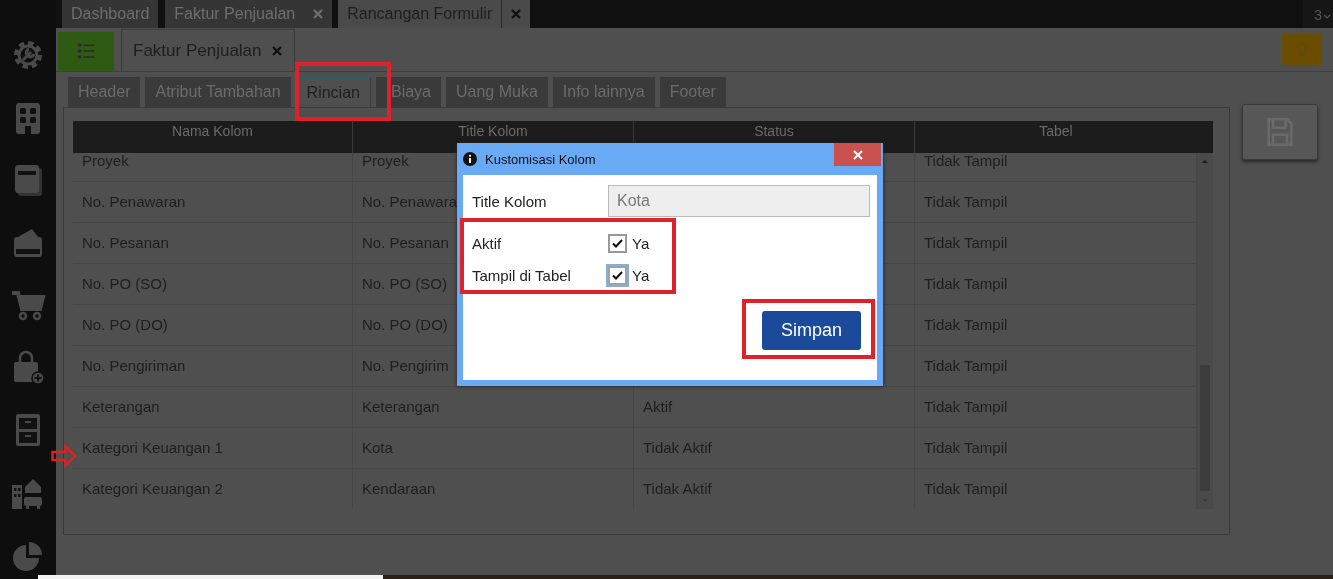  I want to click on save-button: Simpan, so click(811, 330).